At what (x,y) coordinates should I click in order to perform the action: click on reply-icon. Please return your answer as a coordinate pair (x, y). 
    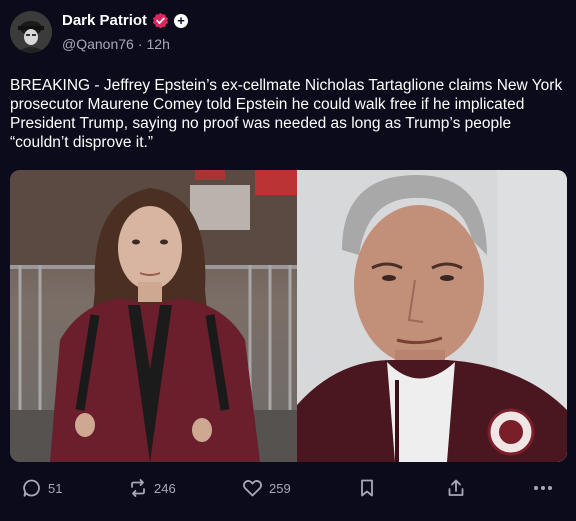
    Looking at the image, I should click on (31, 488).